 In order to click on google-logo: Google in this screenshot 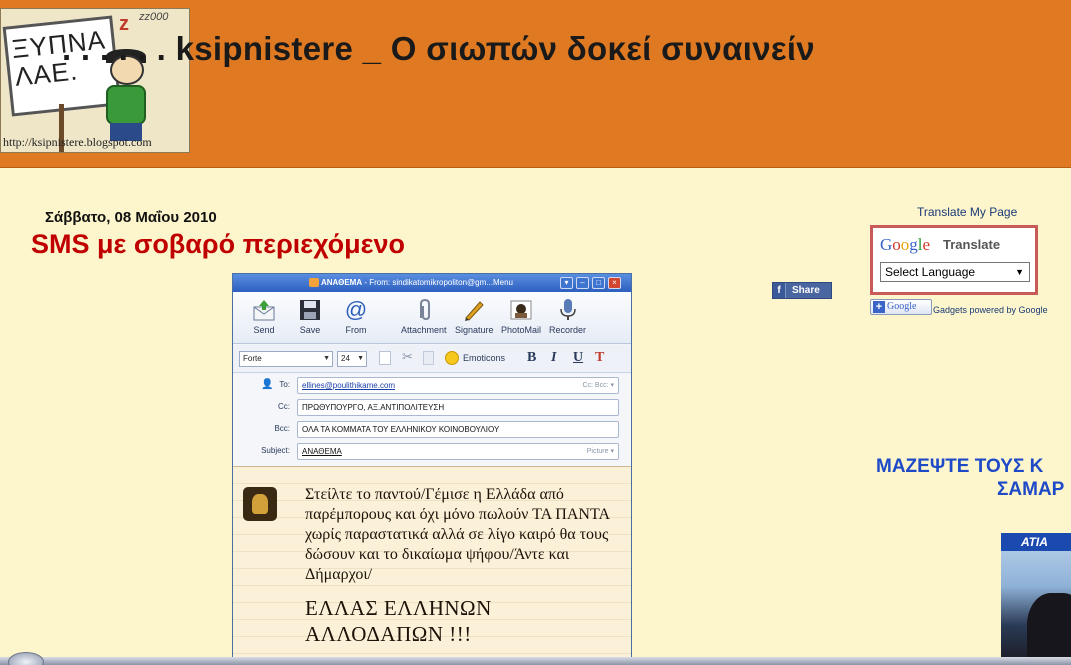, I will do `click(905, 244)`.